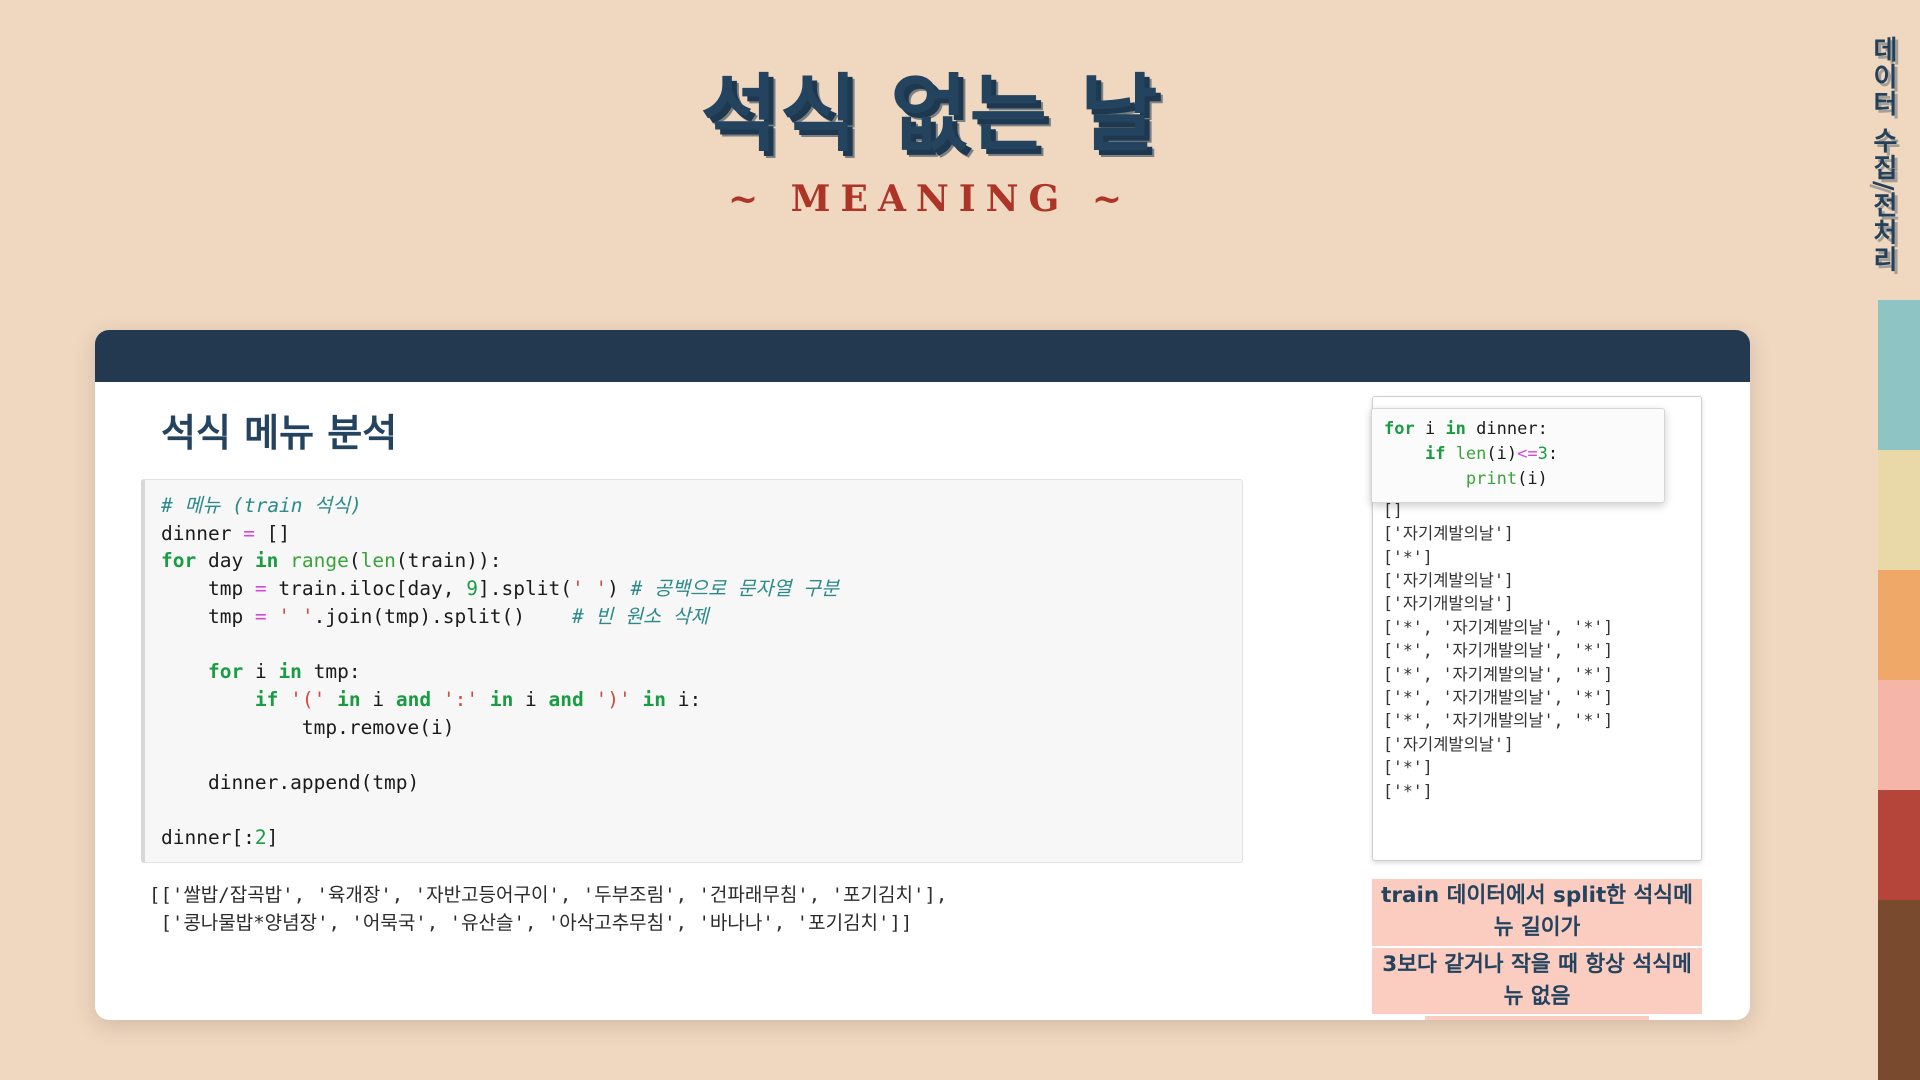 The height and width of the screenshot is (1080, 1920). Describe the element at coordinates (290, 782) in the screenshot. I see `code-token: dinner.append(tmp)` at that location.